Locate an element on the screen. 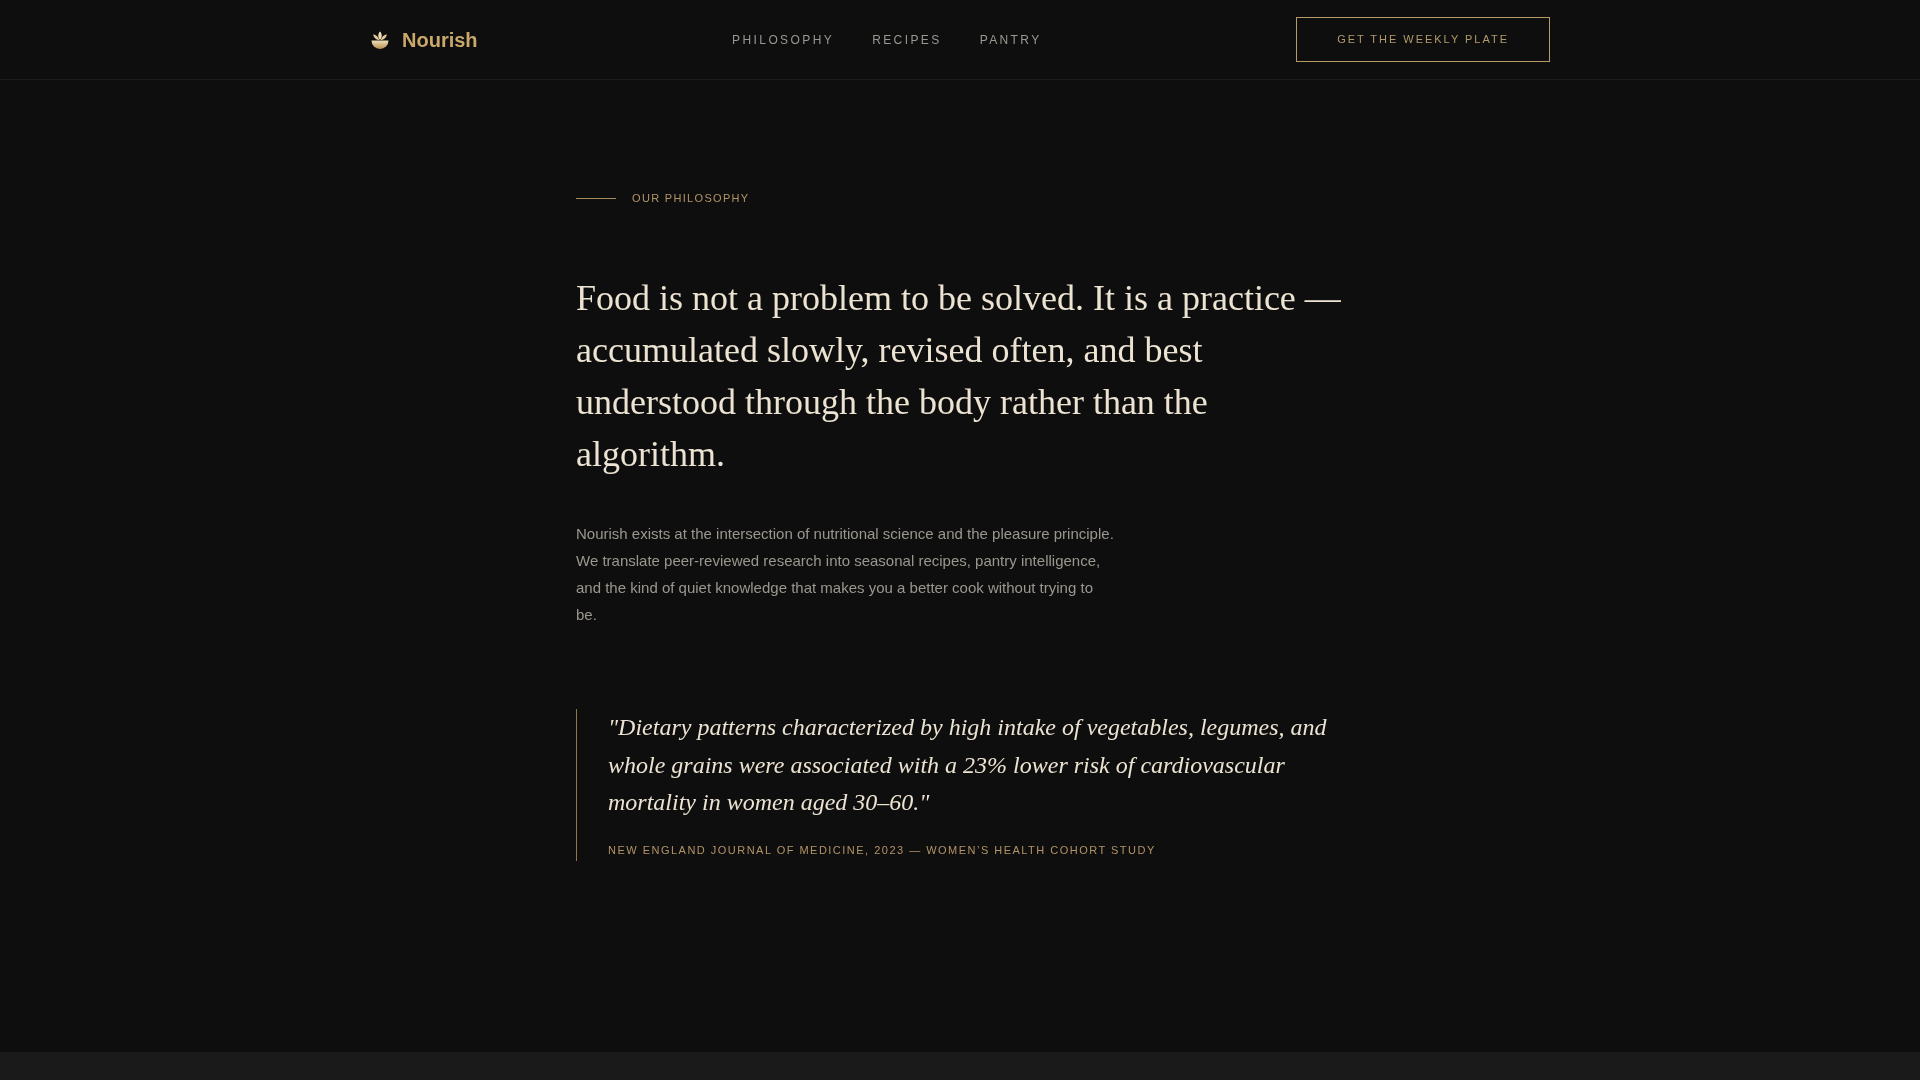 The width and height of the screenshot is (1920, 1080). nav-link: RECIPES is located at coordinates (907, 39).